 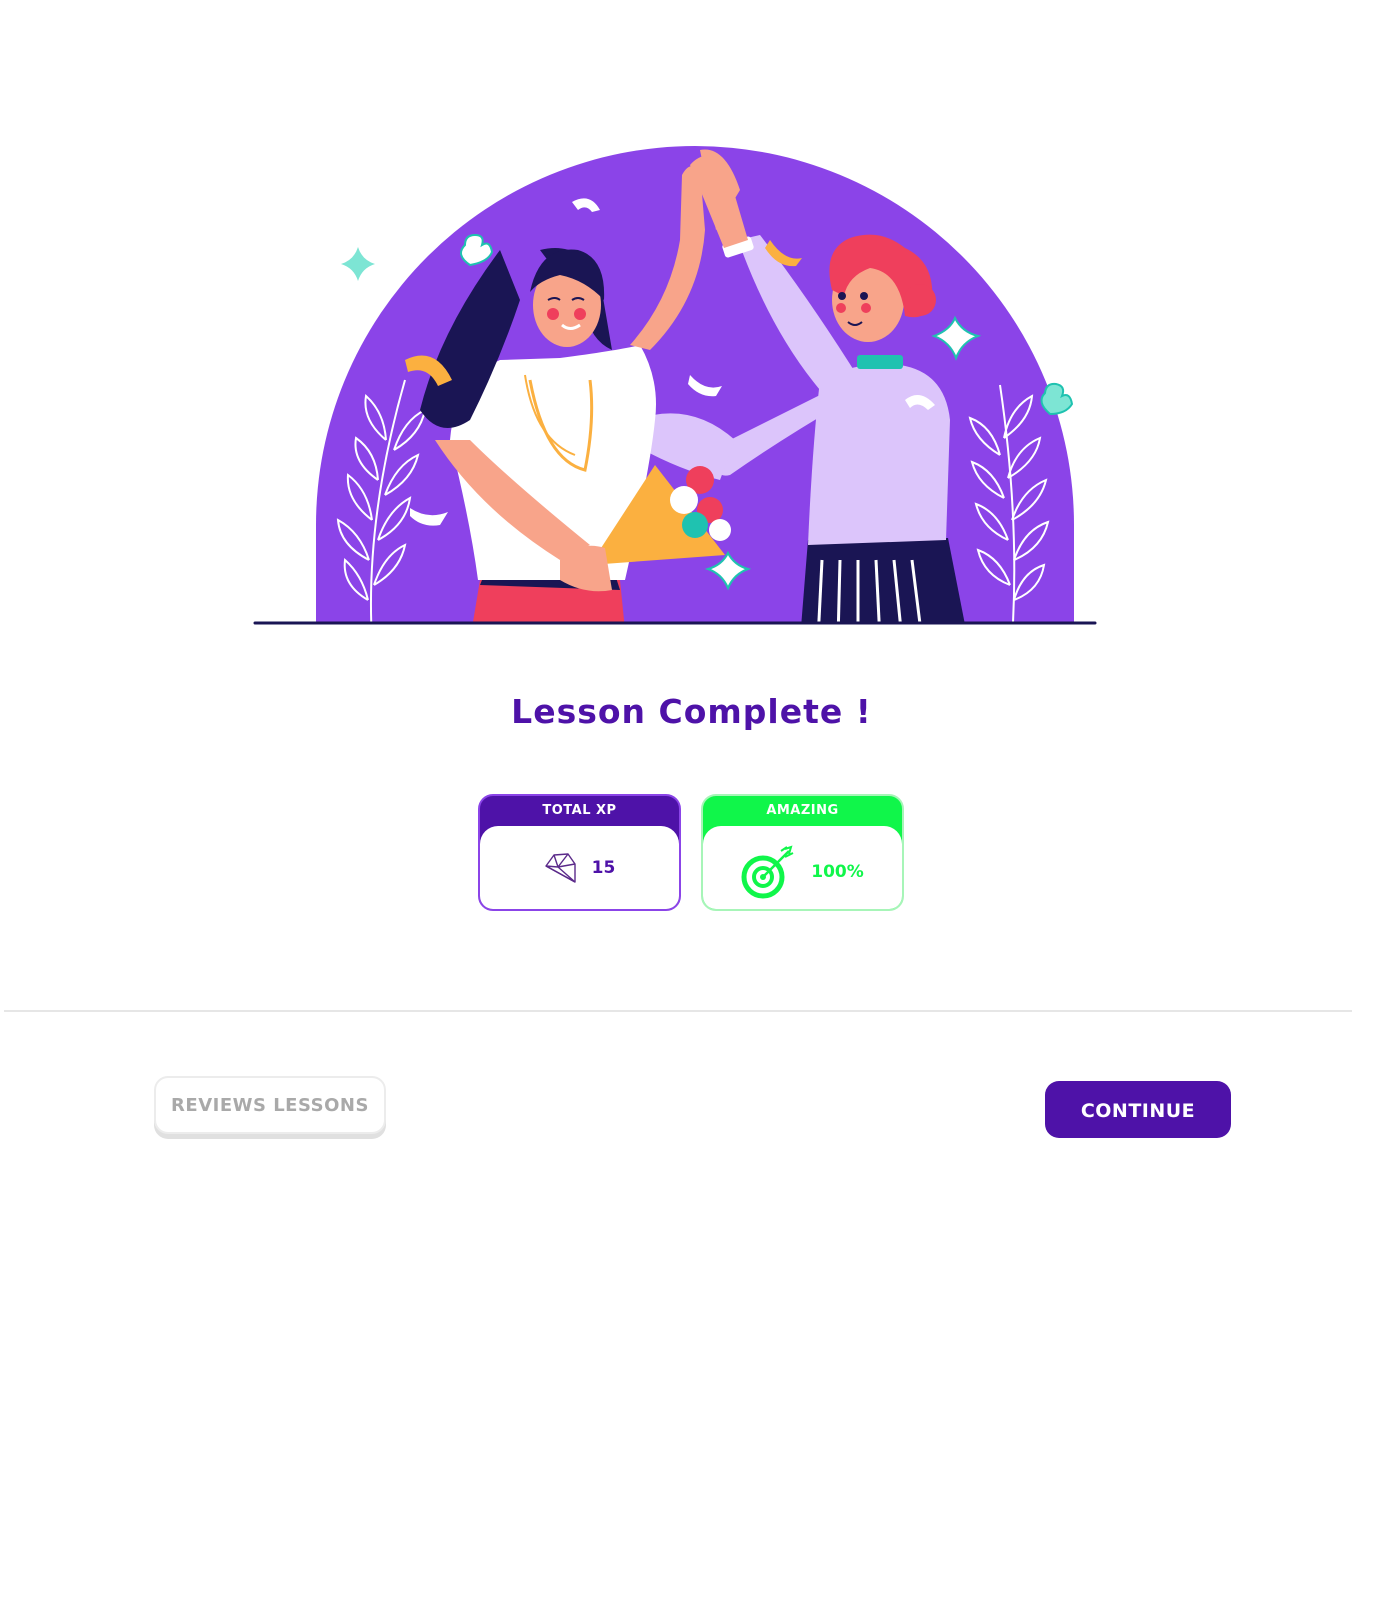 I want to click on footer-divider, so click(x=678, y=1011).